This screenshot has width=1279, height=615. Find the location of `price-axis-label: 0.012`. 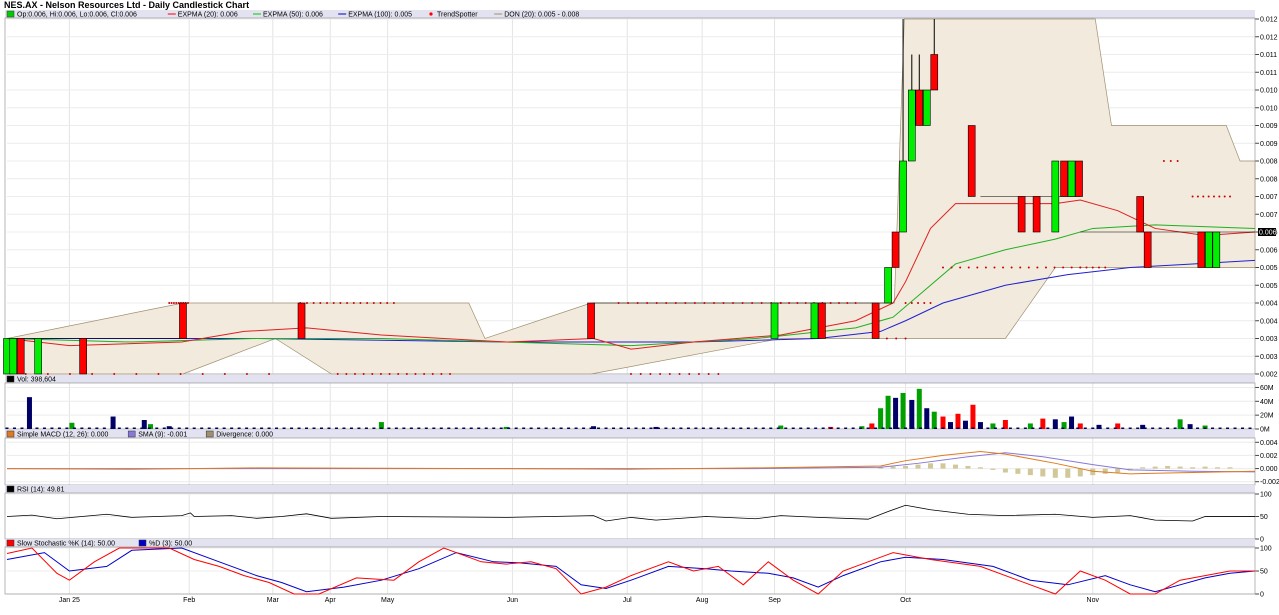

price-axis-label: 0.012 is located at coordinates (1269, 20).